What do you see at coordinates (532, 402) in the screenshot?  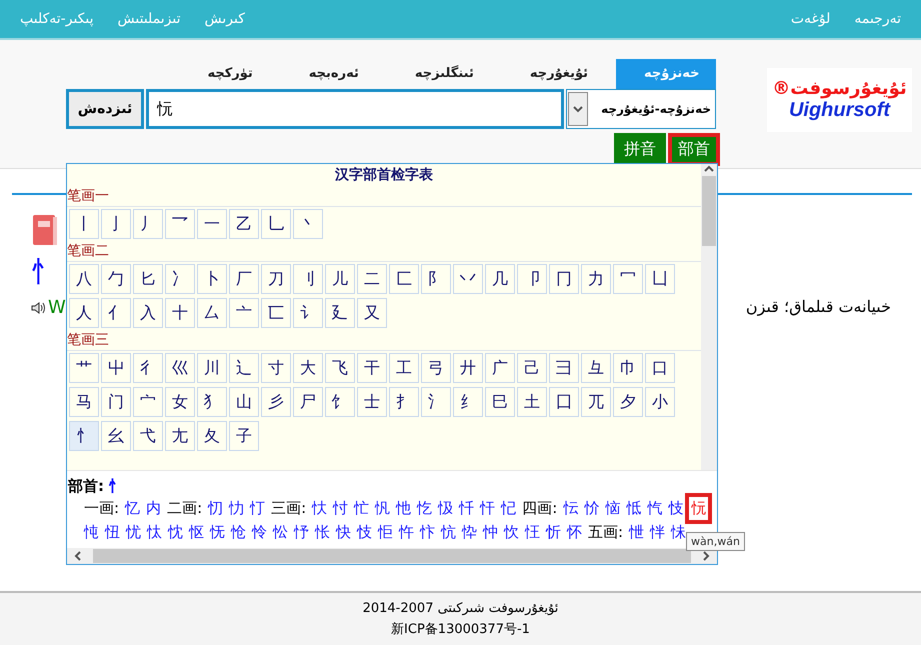 I see `radical-cell: 土` at bounding box center [532, 402].